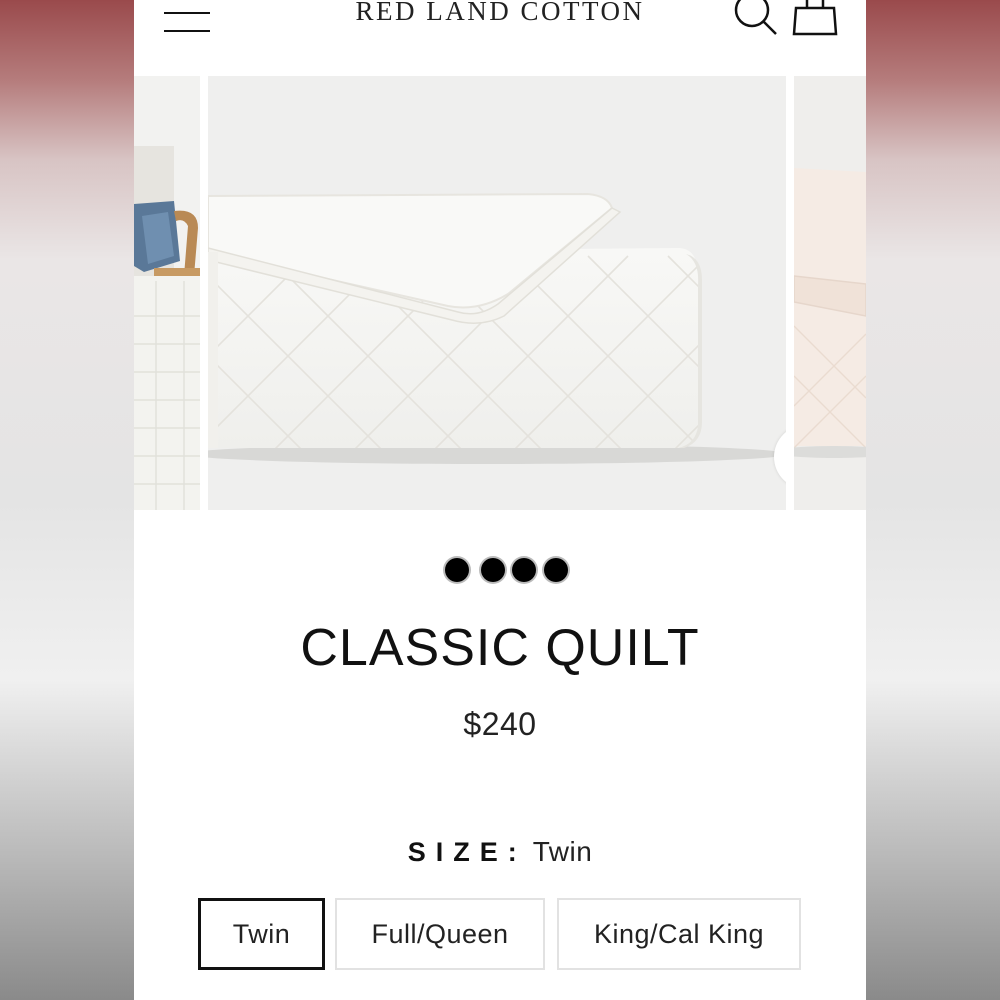 Image resolution: width=1000 pixels, height=1000 pixels. What do you see at coordinates (815, 19) in the screenshot?
I see `shopping-bag-icon` at bounding box center [815, 19].